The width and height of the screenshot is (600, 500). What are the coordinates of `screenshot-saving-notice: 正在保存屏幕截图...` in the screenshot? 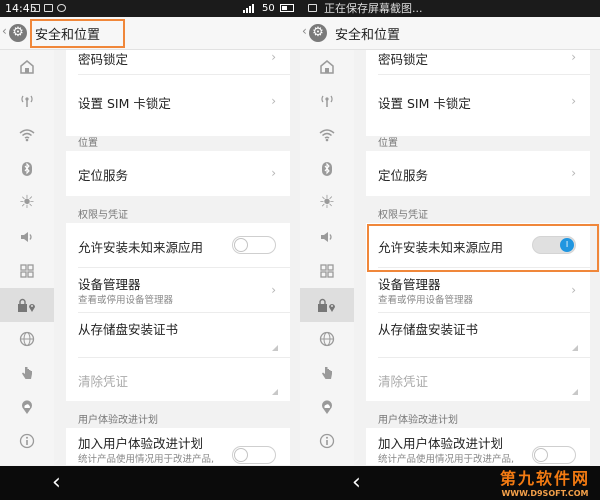 It's located at (373, 8).